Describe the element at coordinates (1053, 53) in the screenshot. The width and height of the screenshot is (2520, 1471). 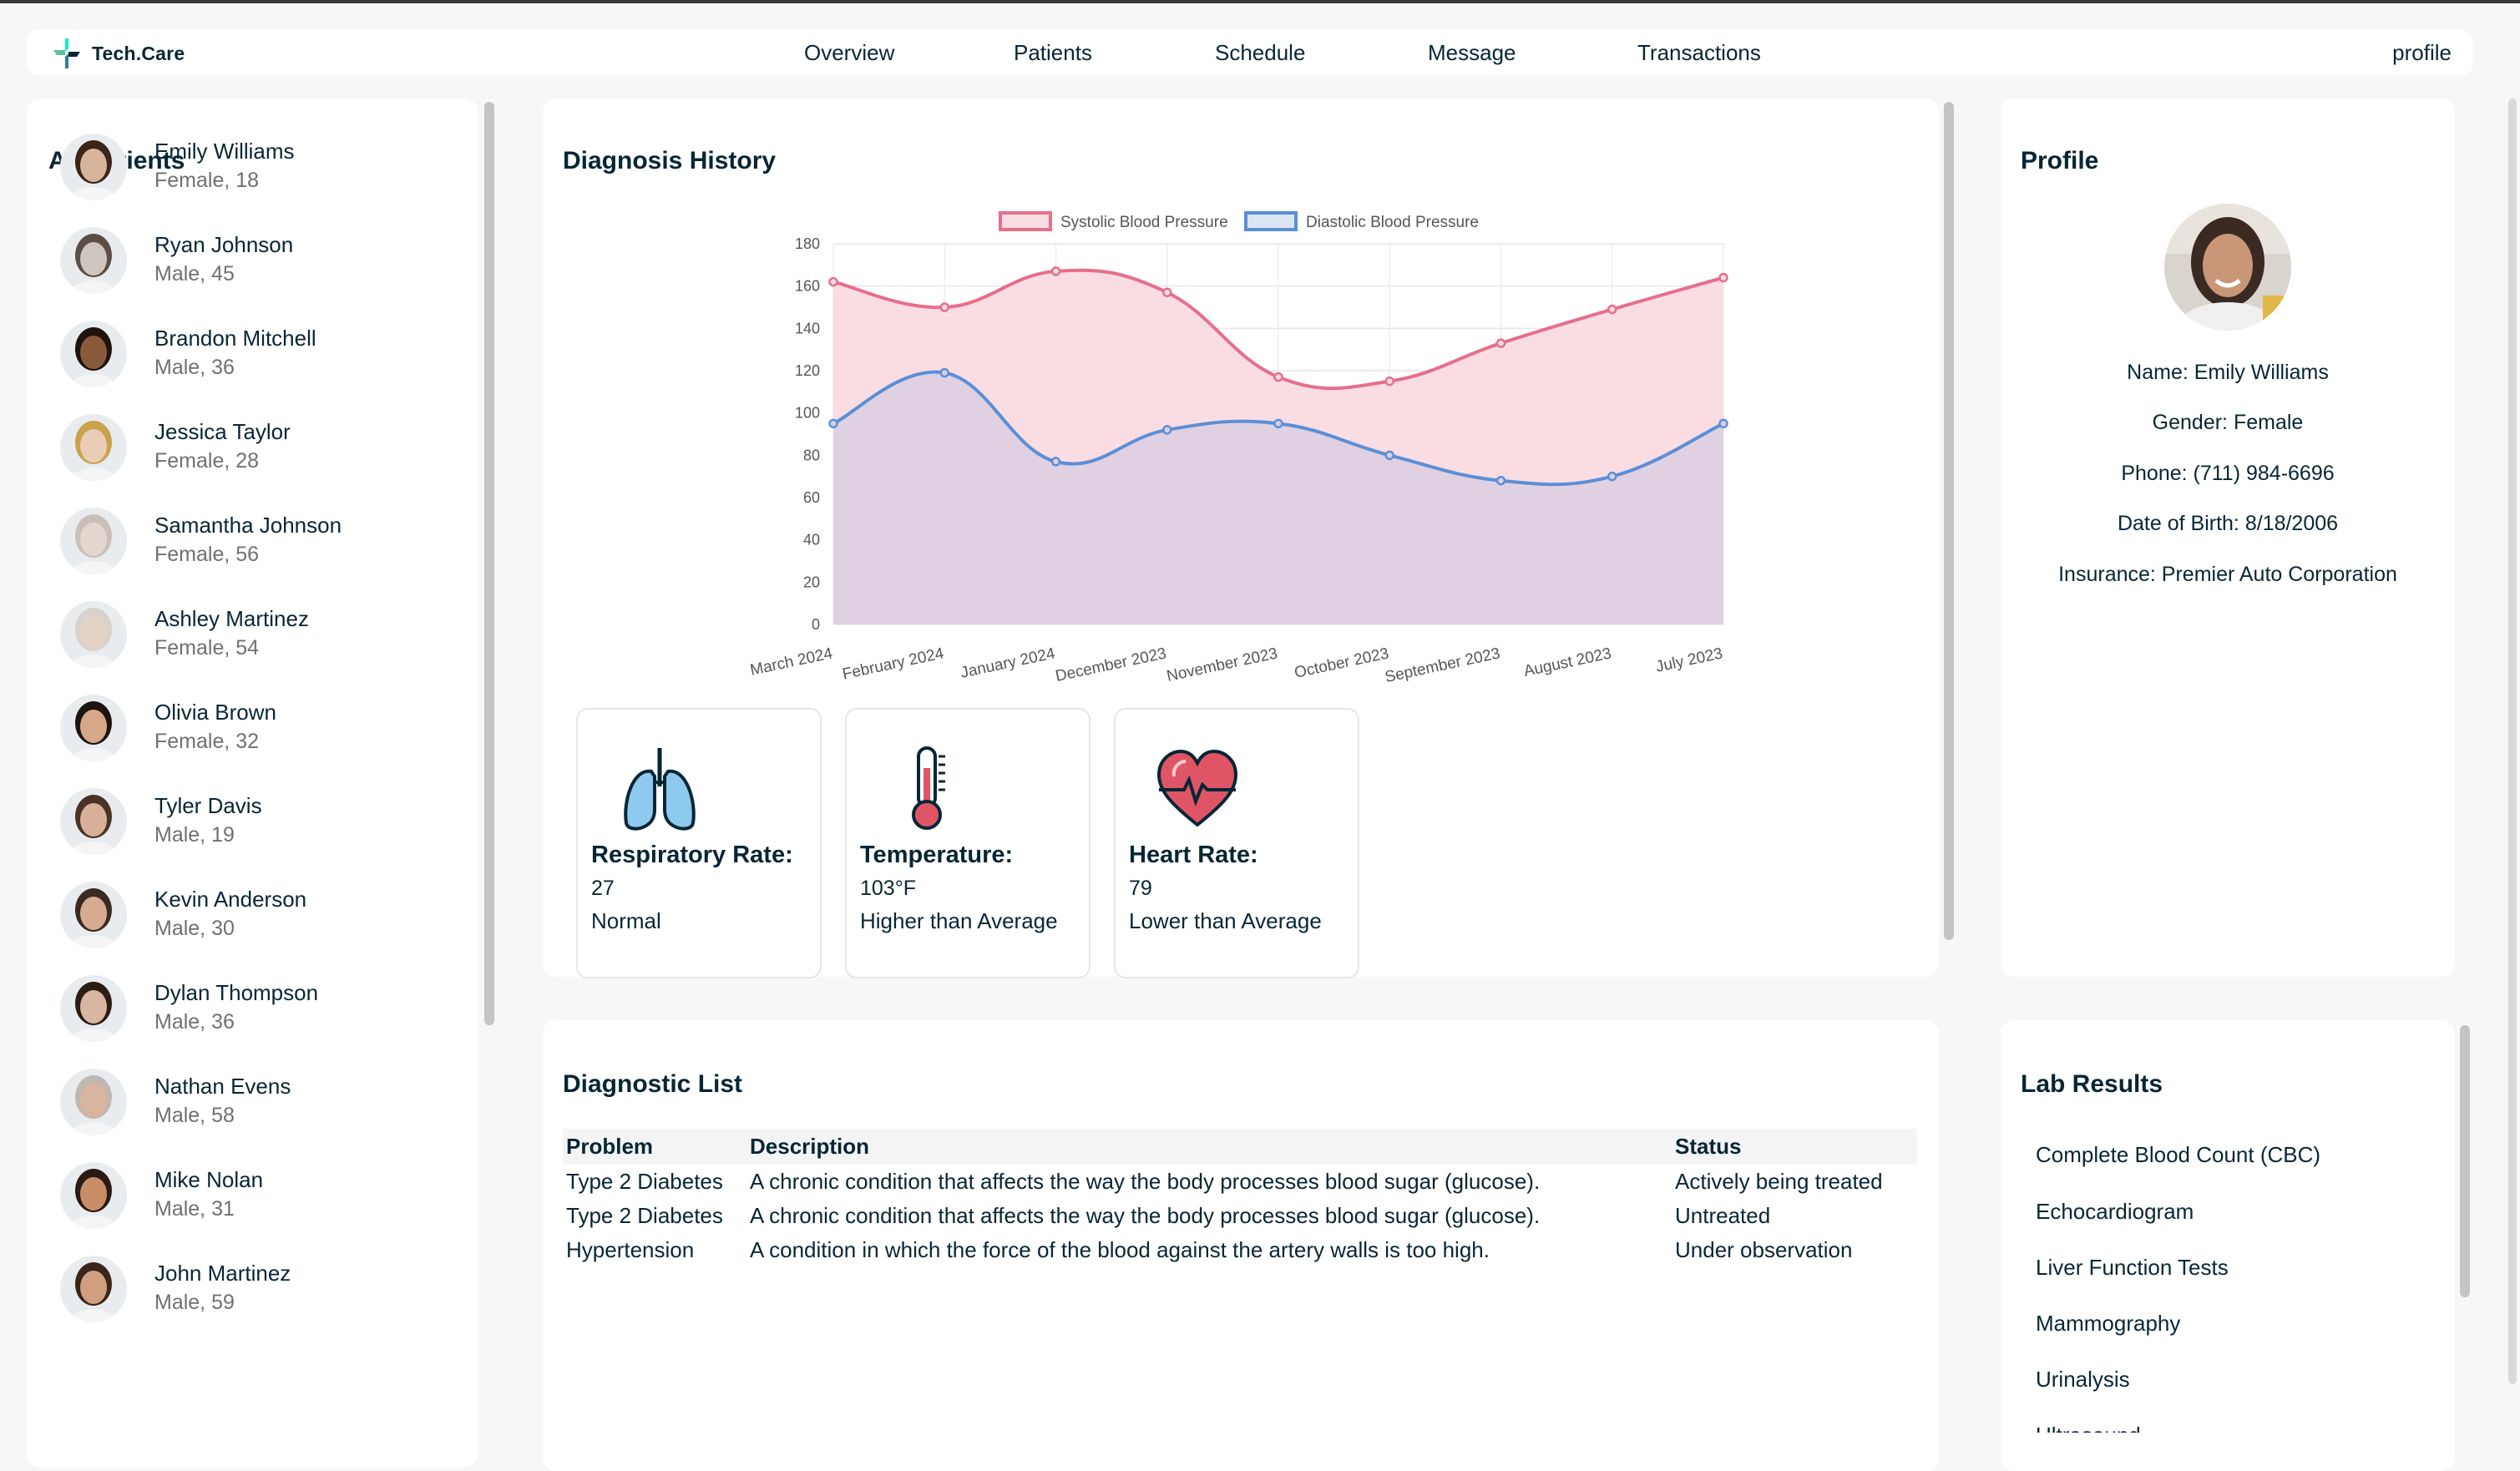
I see `nav-patients: Patients` at that location.